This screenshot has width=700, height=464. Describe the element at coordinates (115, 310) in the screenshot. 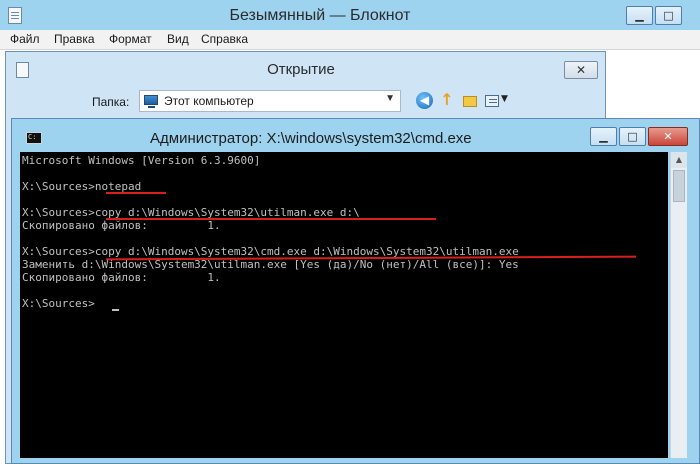

I see `text-cursor` at that location.